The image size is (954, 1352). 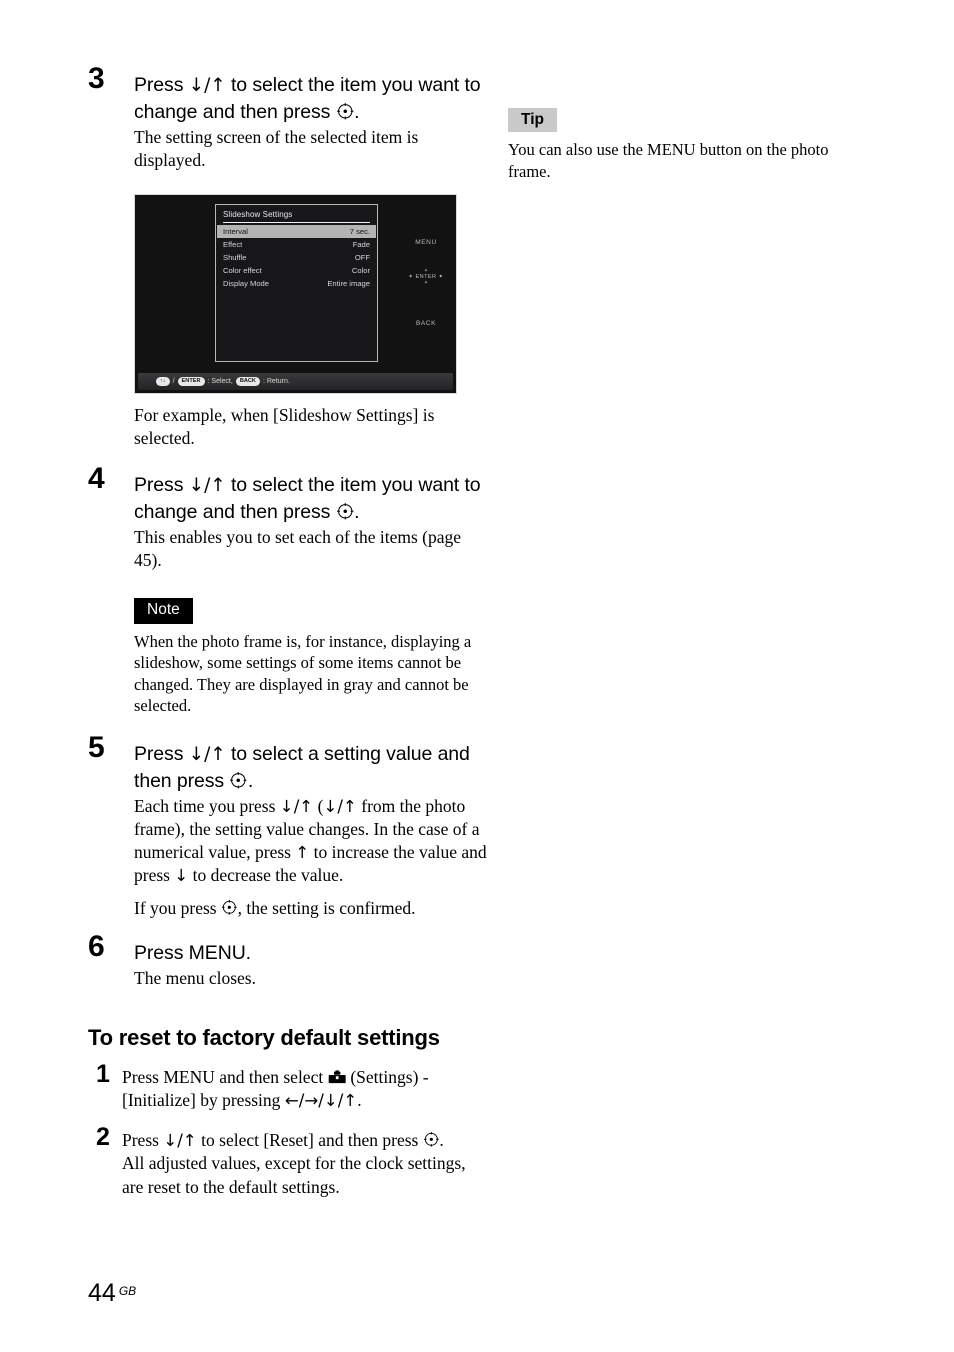 I want to click on page-footer: 44 GB, so click(x=112, y=1293).